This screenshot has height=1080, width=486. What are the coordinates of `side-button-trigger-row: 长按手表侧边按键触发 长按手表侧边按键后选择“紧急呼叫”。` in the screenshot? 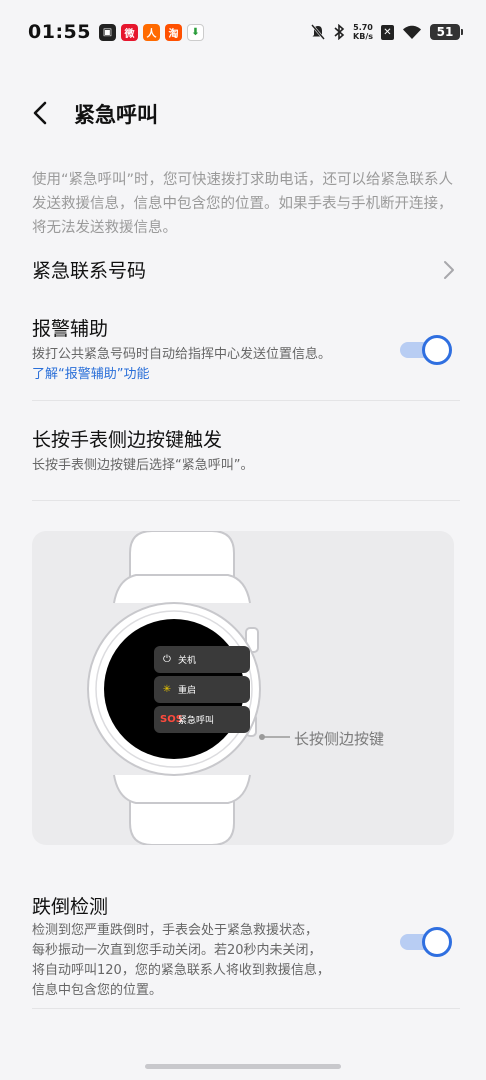 It's located at (246, 451).